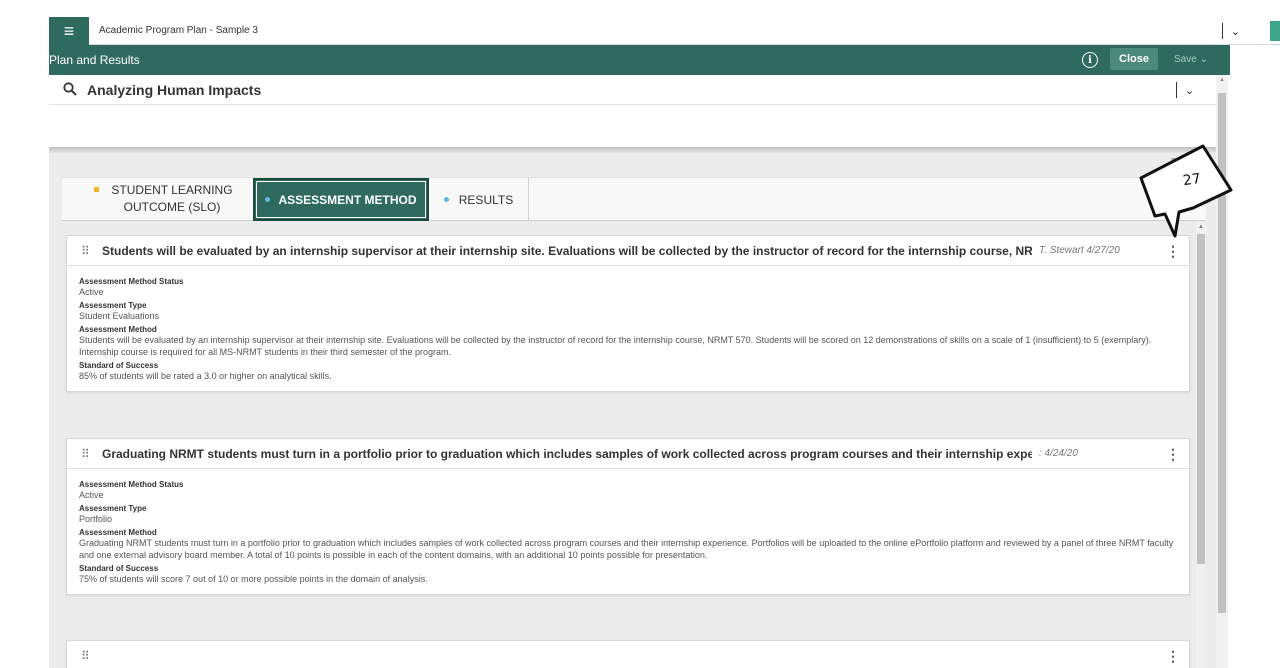  I want to click on tab-results: RESULTS, so click(479, 199).